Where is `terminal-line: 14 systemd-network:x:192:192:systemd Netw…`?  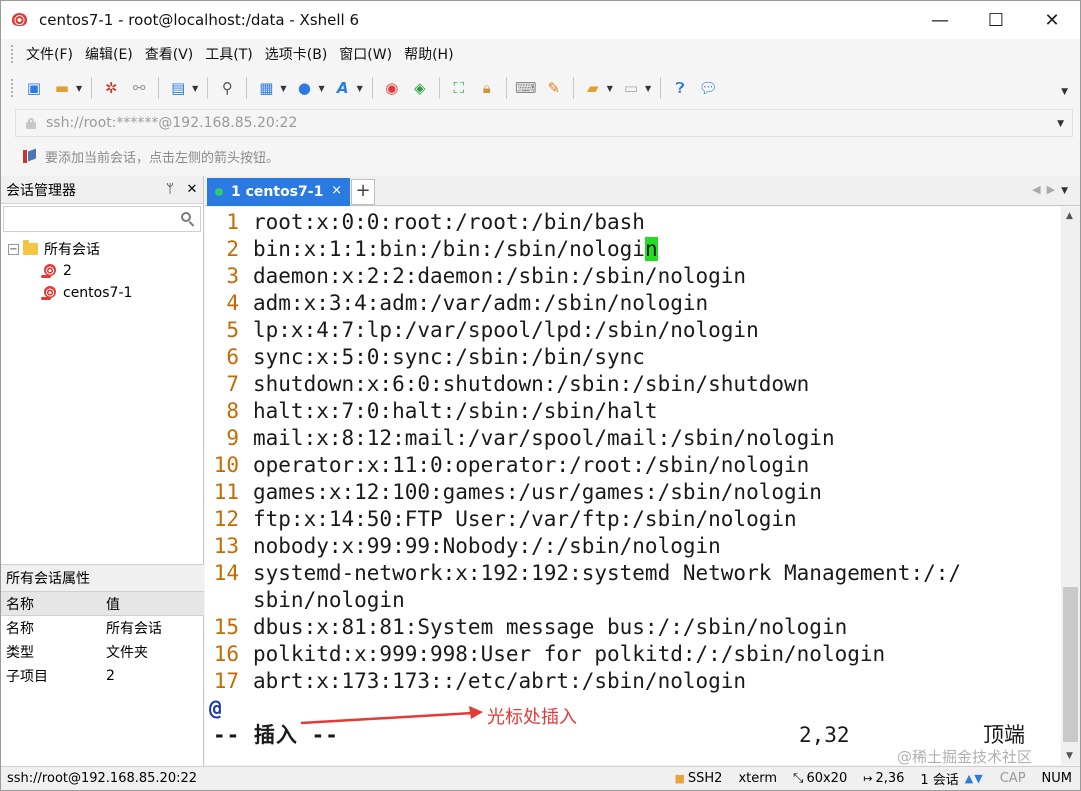 terminal-line: 14 systemd-network:x:192:192:systemd Netw… is located at coordinates (587, 573).